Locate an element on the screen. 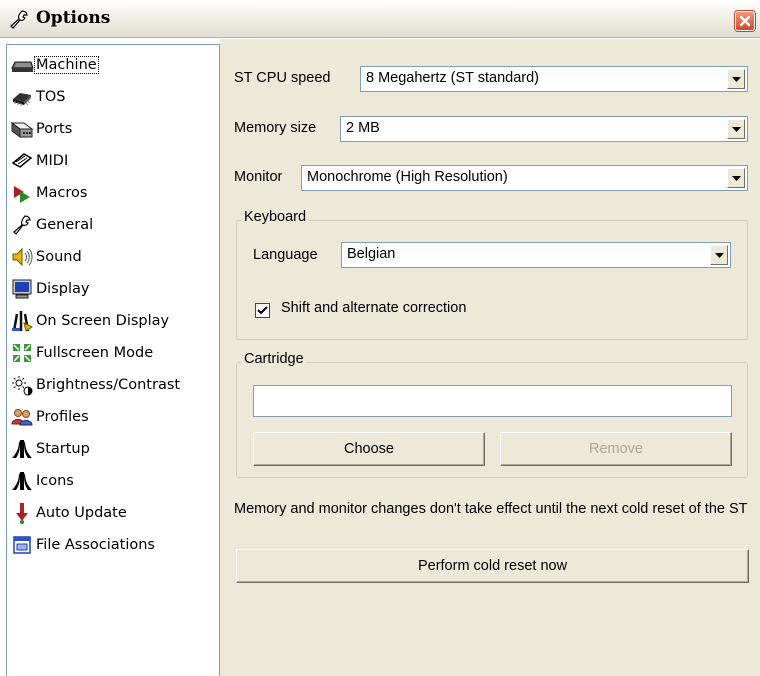  sidebar-item-label: Profiles is located at coordinates (62, 417).